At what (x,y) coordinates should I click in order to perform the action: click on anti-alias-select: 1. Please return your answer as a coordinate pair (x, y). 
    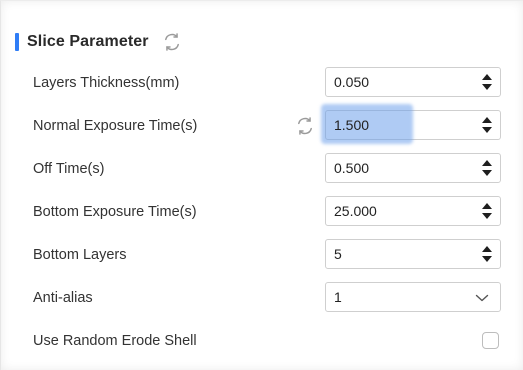
    Looking at the image, I should click on (413, 297).